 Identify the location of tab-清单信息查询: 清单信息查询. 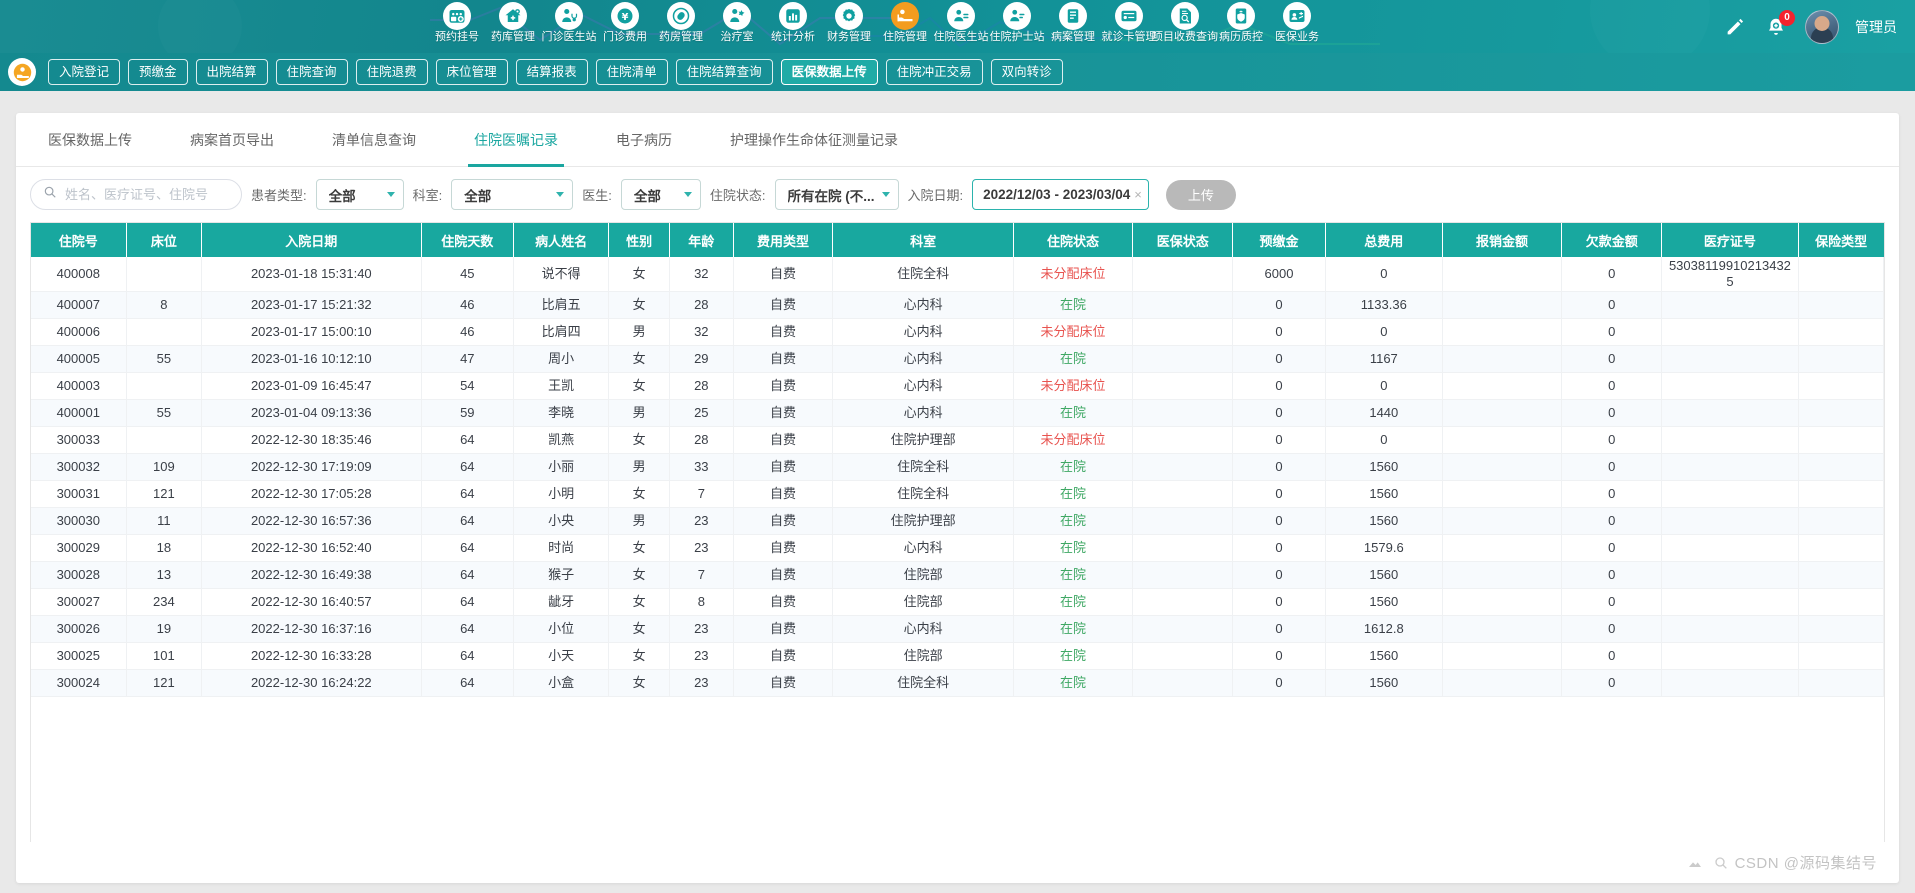
(374, 140).